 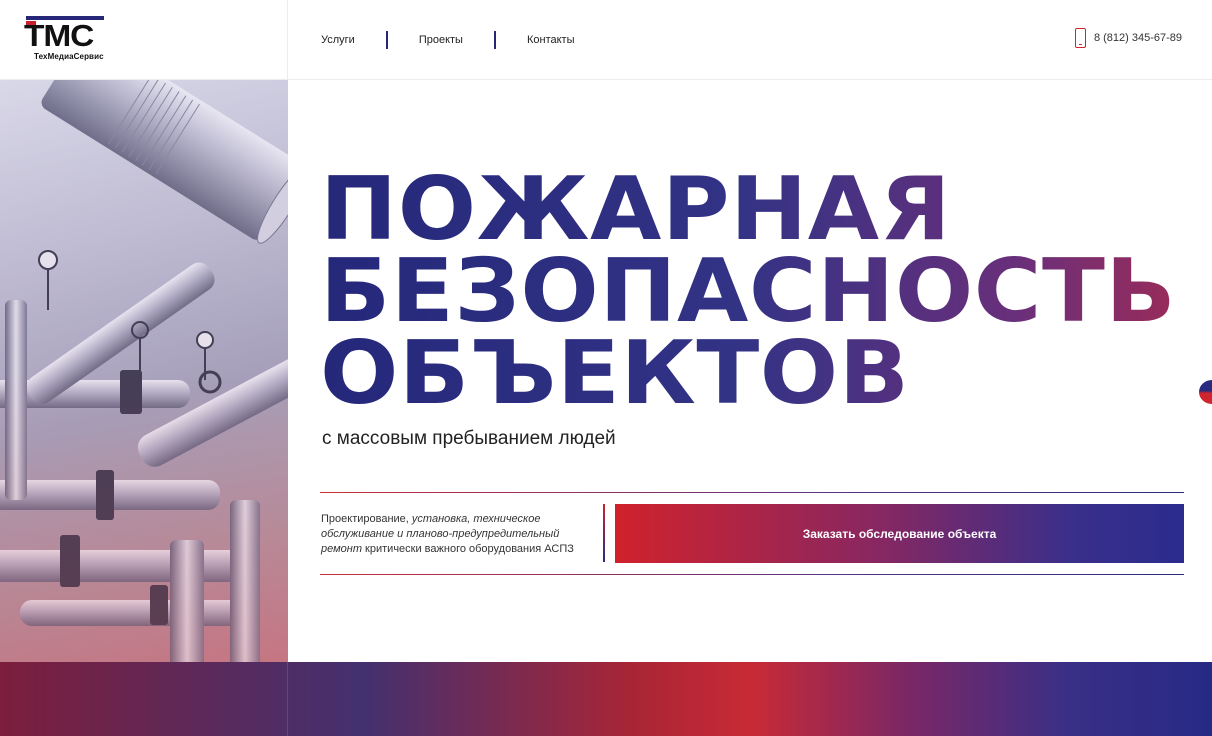 What do you see at coordinates (606, 699) in the screenshot?
I see `bottom-gradient-band` at bounding box center [606, 699].